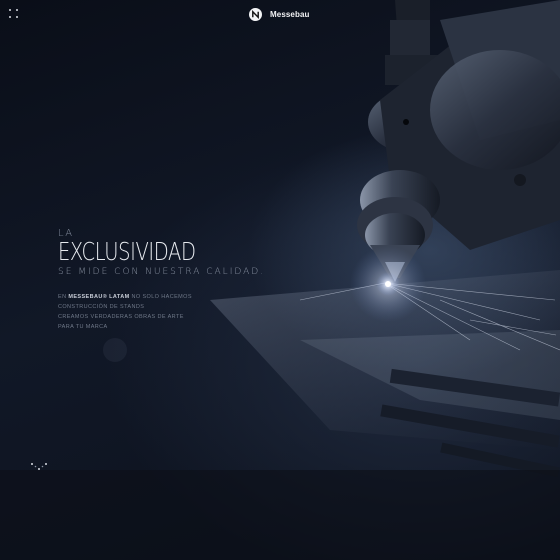  I want to click on hero-subline: SE MIDE CON NUESTRA CALIDAD., so click(162, 272).